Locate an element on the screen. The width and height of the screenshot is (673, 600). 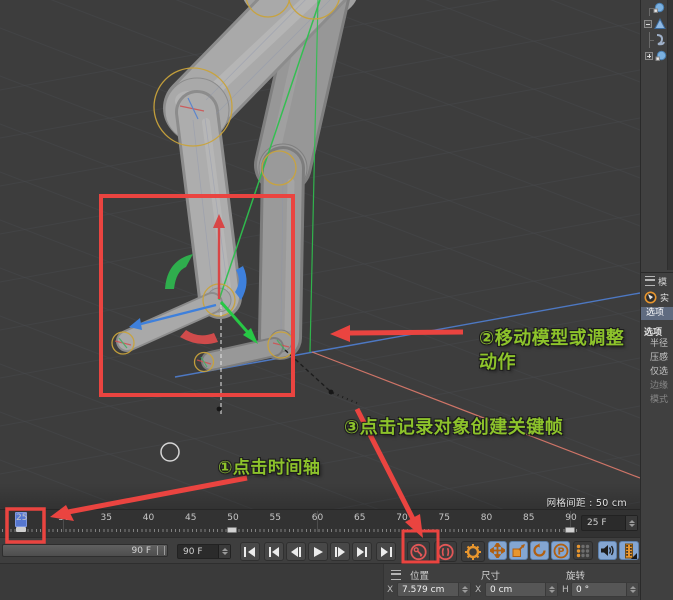
timeline-frame-label: 45 is located at coordinates (191, 518).